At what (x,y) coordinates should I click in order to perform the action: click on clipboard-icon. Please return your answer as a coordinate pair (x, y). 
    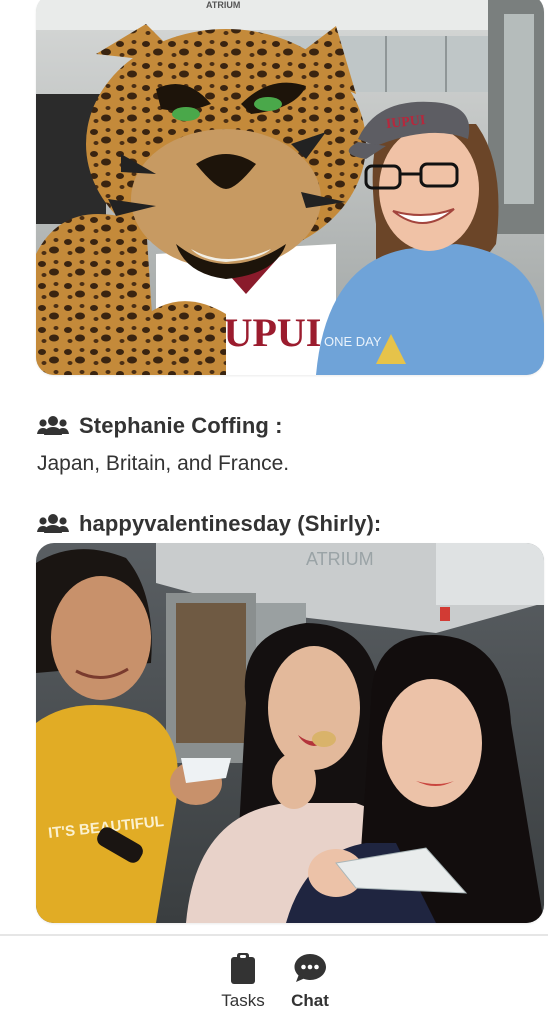
    Looking at the image, I should click on (243, 968).